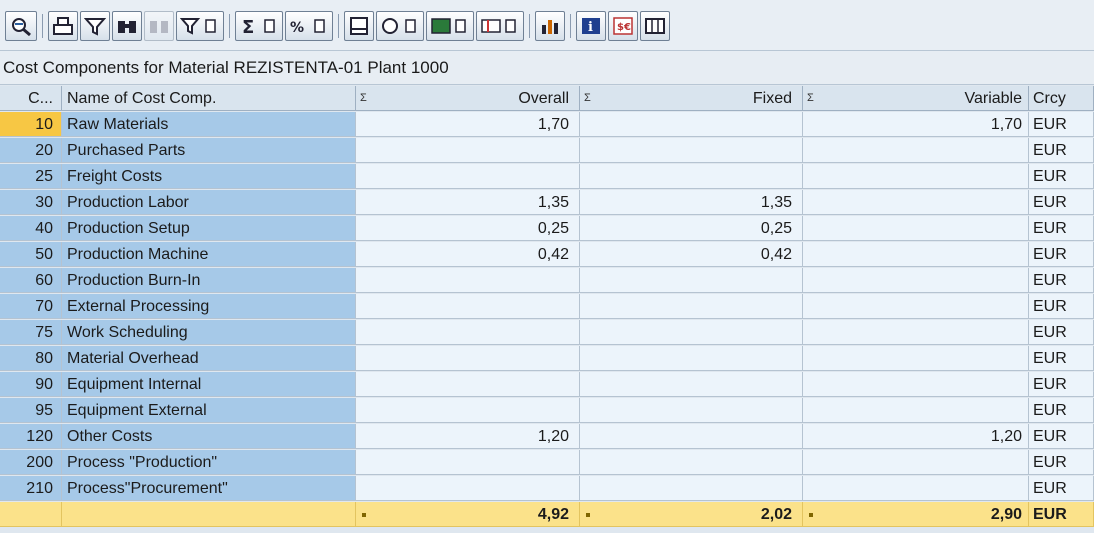 The image size is (1094, 533). Describe the element at coordinates (691, 254) in the screenshot. I see `fixed-value: 0,42` at that location.